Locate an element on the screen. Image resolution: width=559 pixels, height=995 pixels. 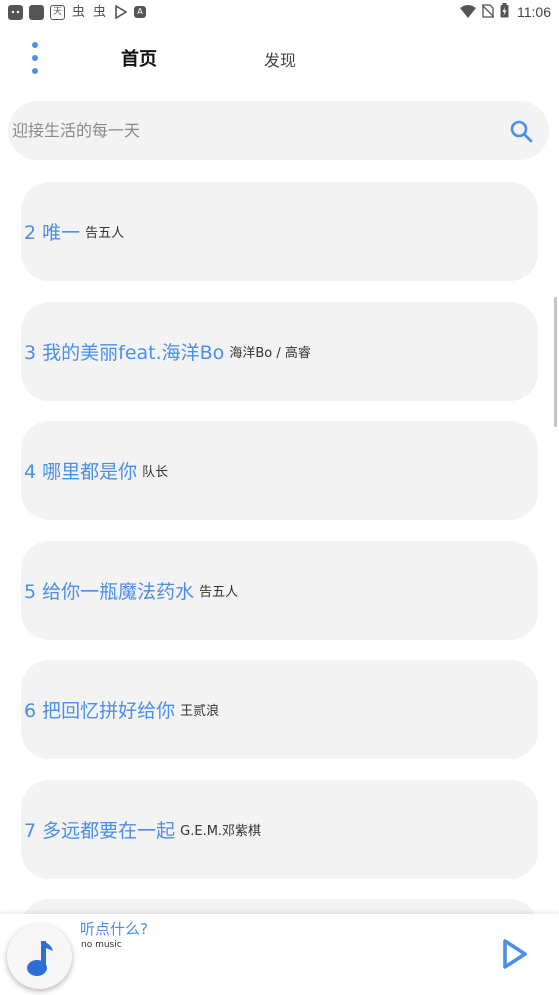
song-item: 5 给你一瓶魔法药水 告五人 is located at coordinates (279, 590).